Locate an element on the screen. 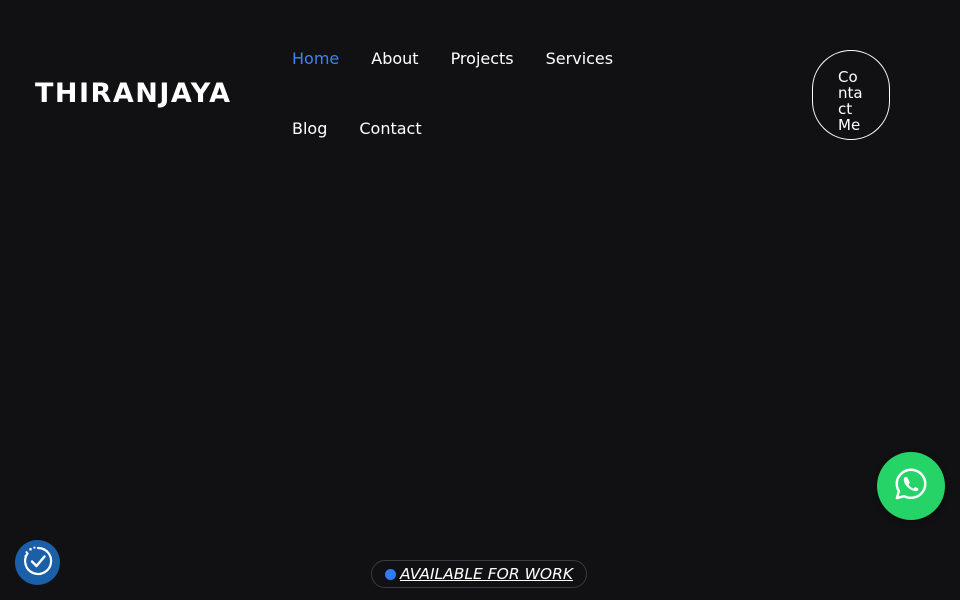 This screenshot has height=600, width=960. site-logo: THIRANJAYA is located at coordinates (133, 94).